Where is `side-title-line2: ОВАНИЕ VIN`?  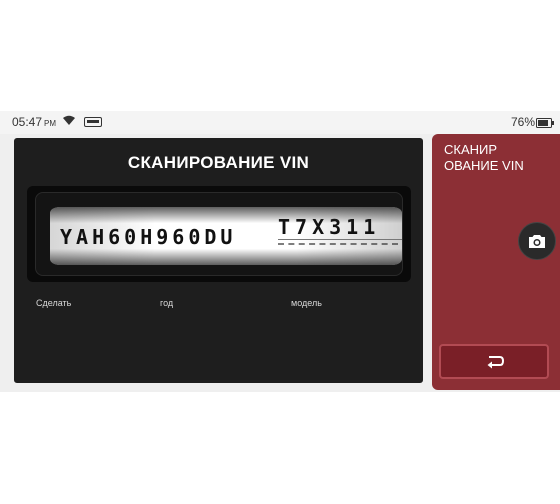 side-title-line2: ОВАНИЕ VIN is located at coordinates (484, 165).